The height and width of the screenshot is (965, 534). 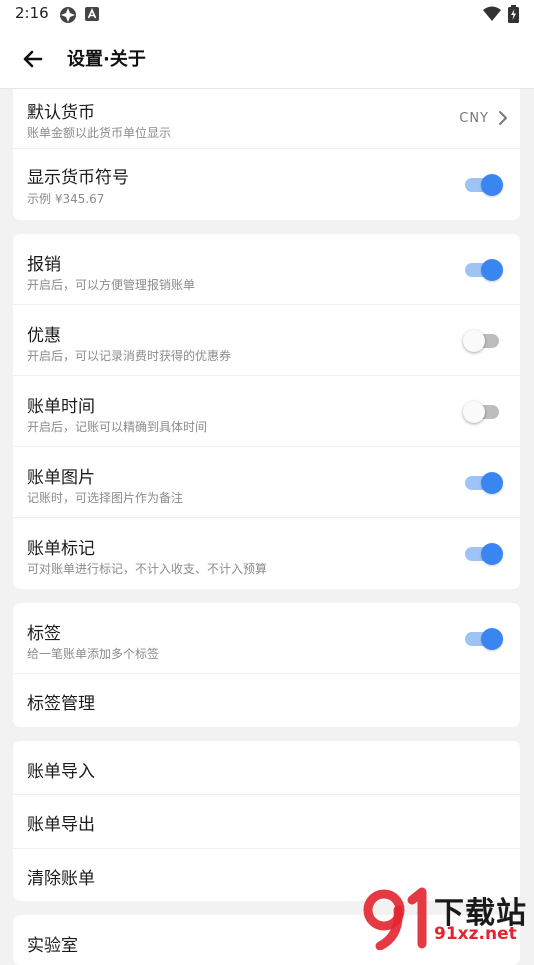 I want to click on feature-subtitle: 开启后，可以记录消费时获得的优惠券, so click(x=129, y=356).